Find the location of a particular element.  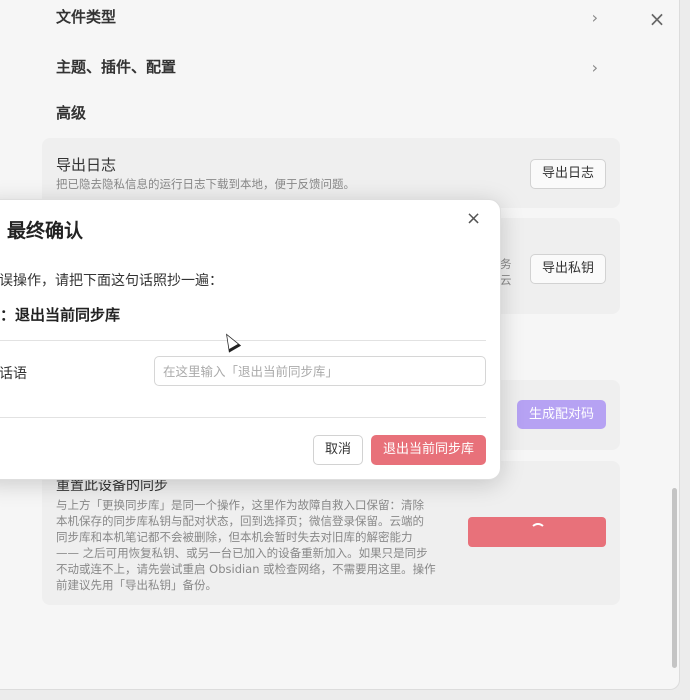

export-key-desc-fragment-1: 务 is located at coordinates (506, 264).